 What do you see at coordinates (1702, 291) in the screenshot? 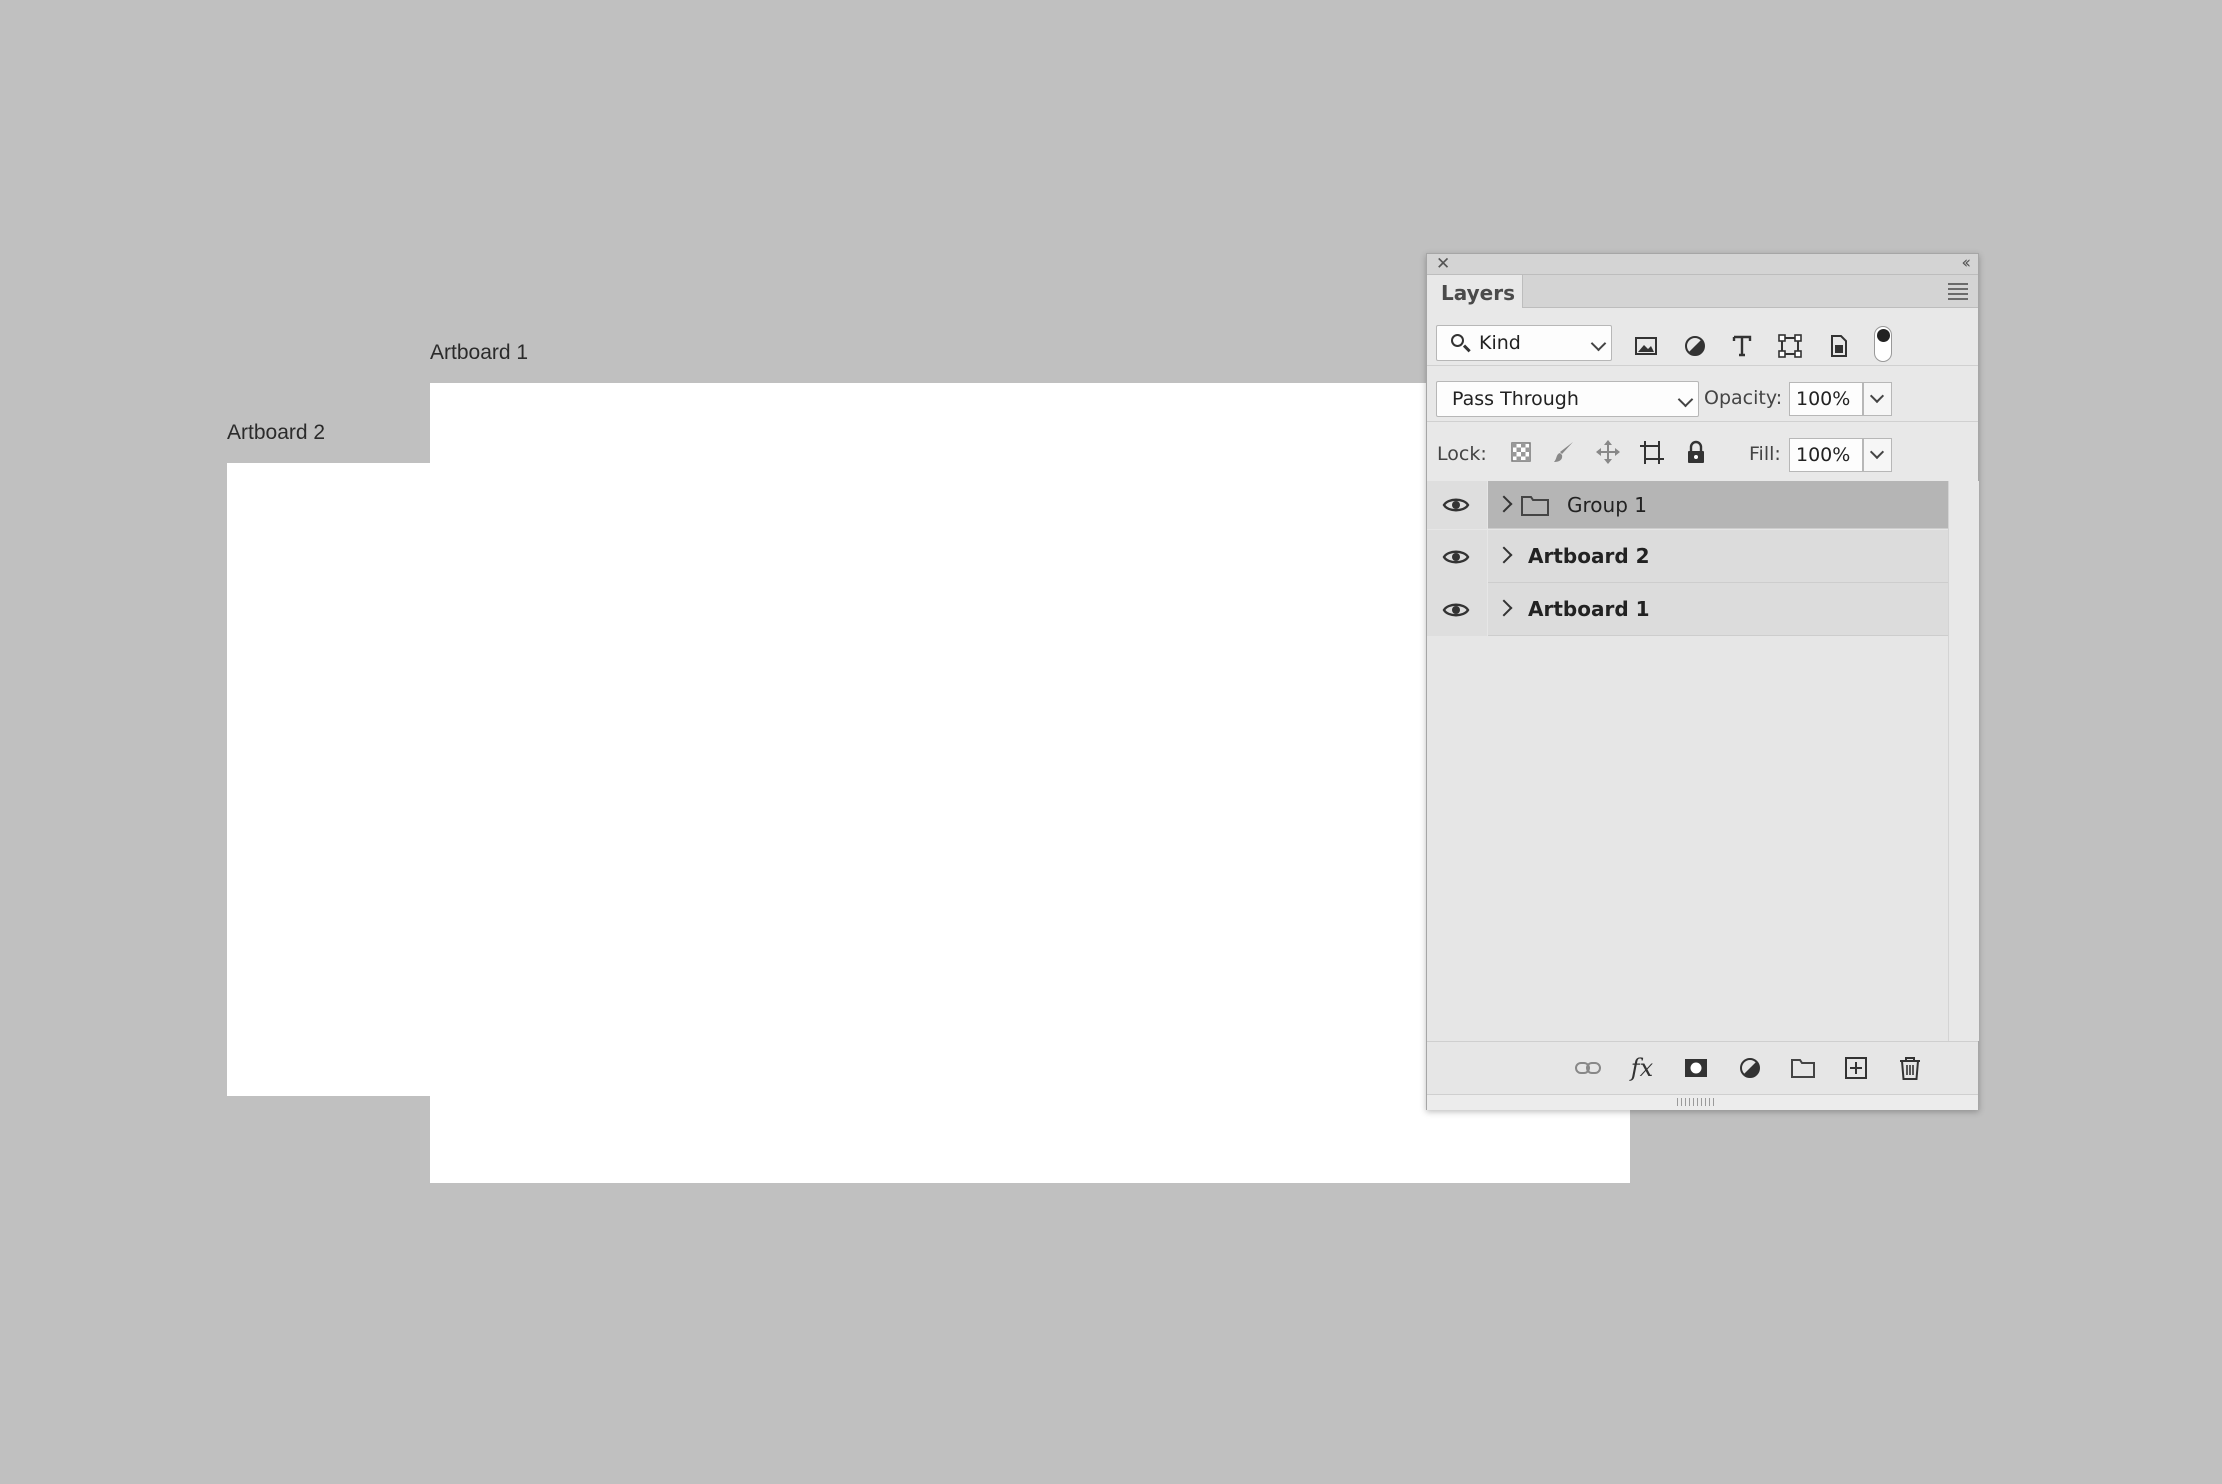
I see `panel-tabbar: Layers` at bounding box center [1702, 291].